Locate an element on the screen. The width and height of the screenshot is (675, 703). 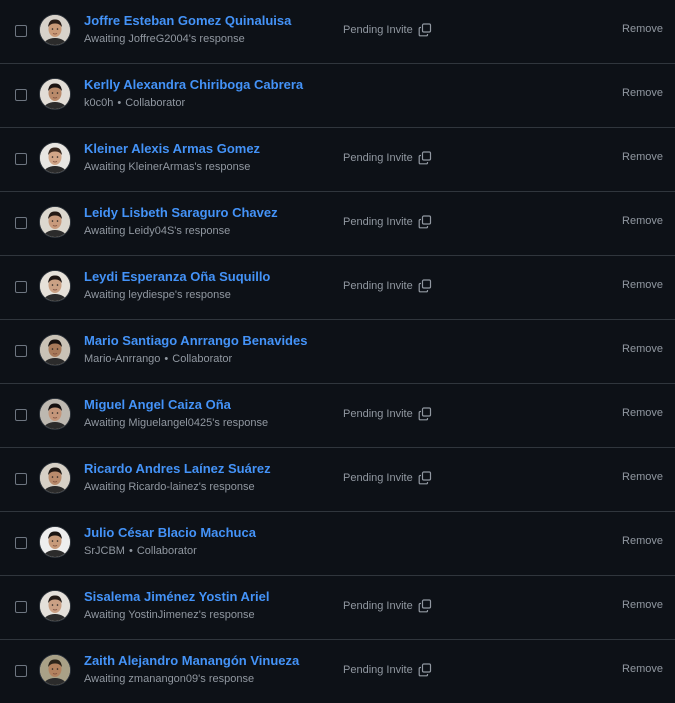
member-subtitle: k0c0h • Collaborator is located at coordinates (134, 103).